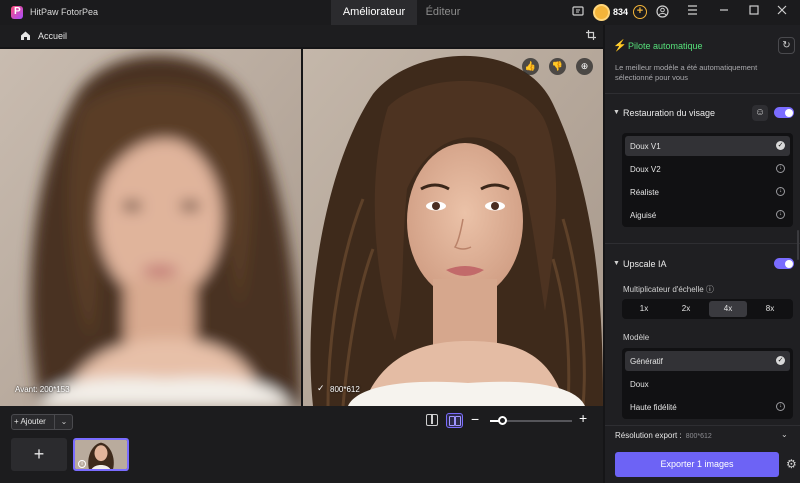 The image size is (800, 483). I want to click on split-view-icon, so click(432, 420).